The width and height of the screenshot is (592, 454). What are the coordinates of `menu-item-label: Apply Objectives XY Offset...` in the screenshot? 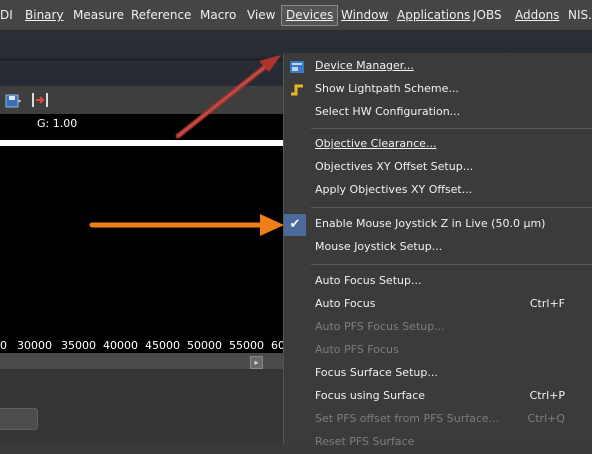 It's located at (394, 189).